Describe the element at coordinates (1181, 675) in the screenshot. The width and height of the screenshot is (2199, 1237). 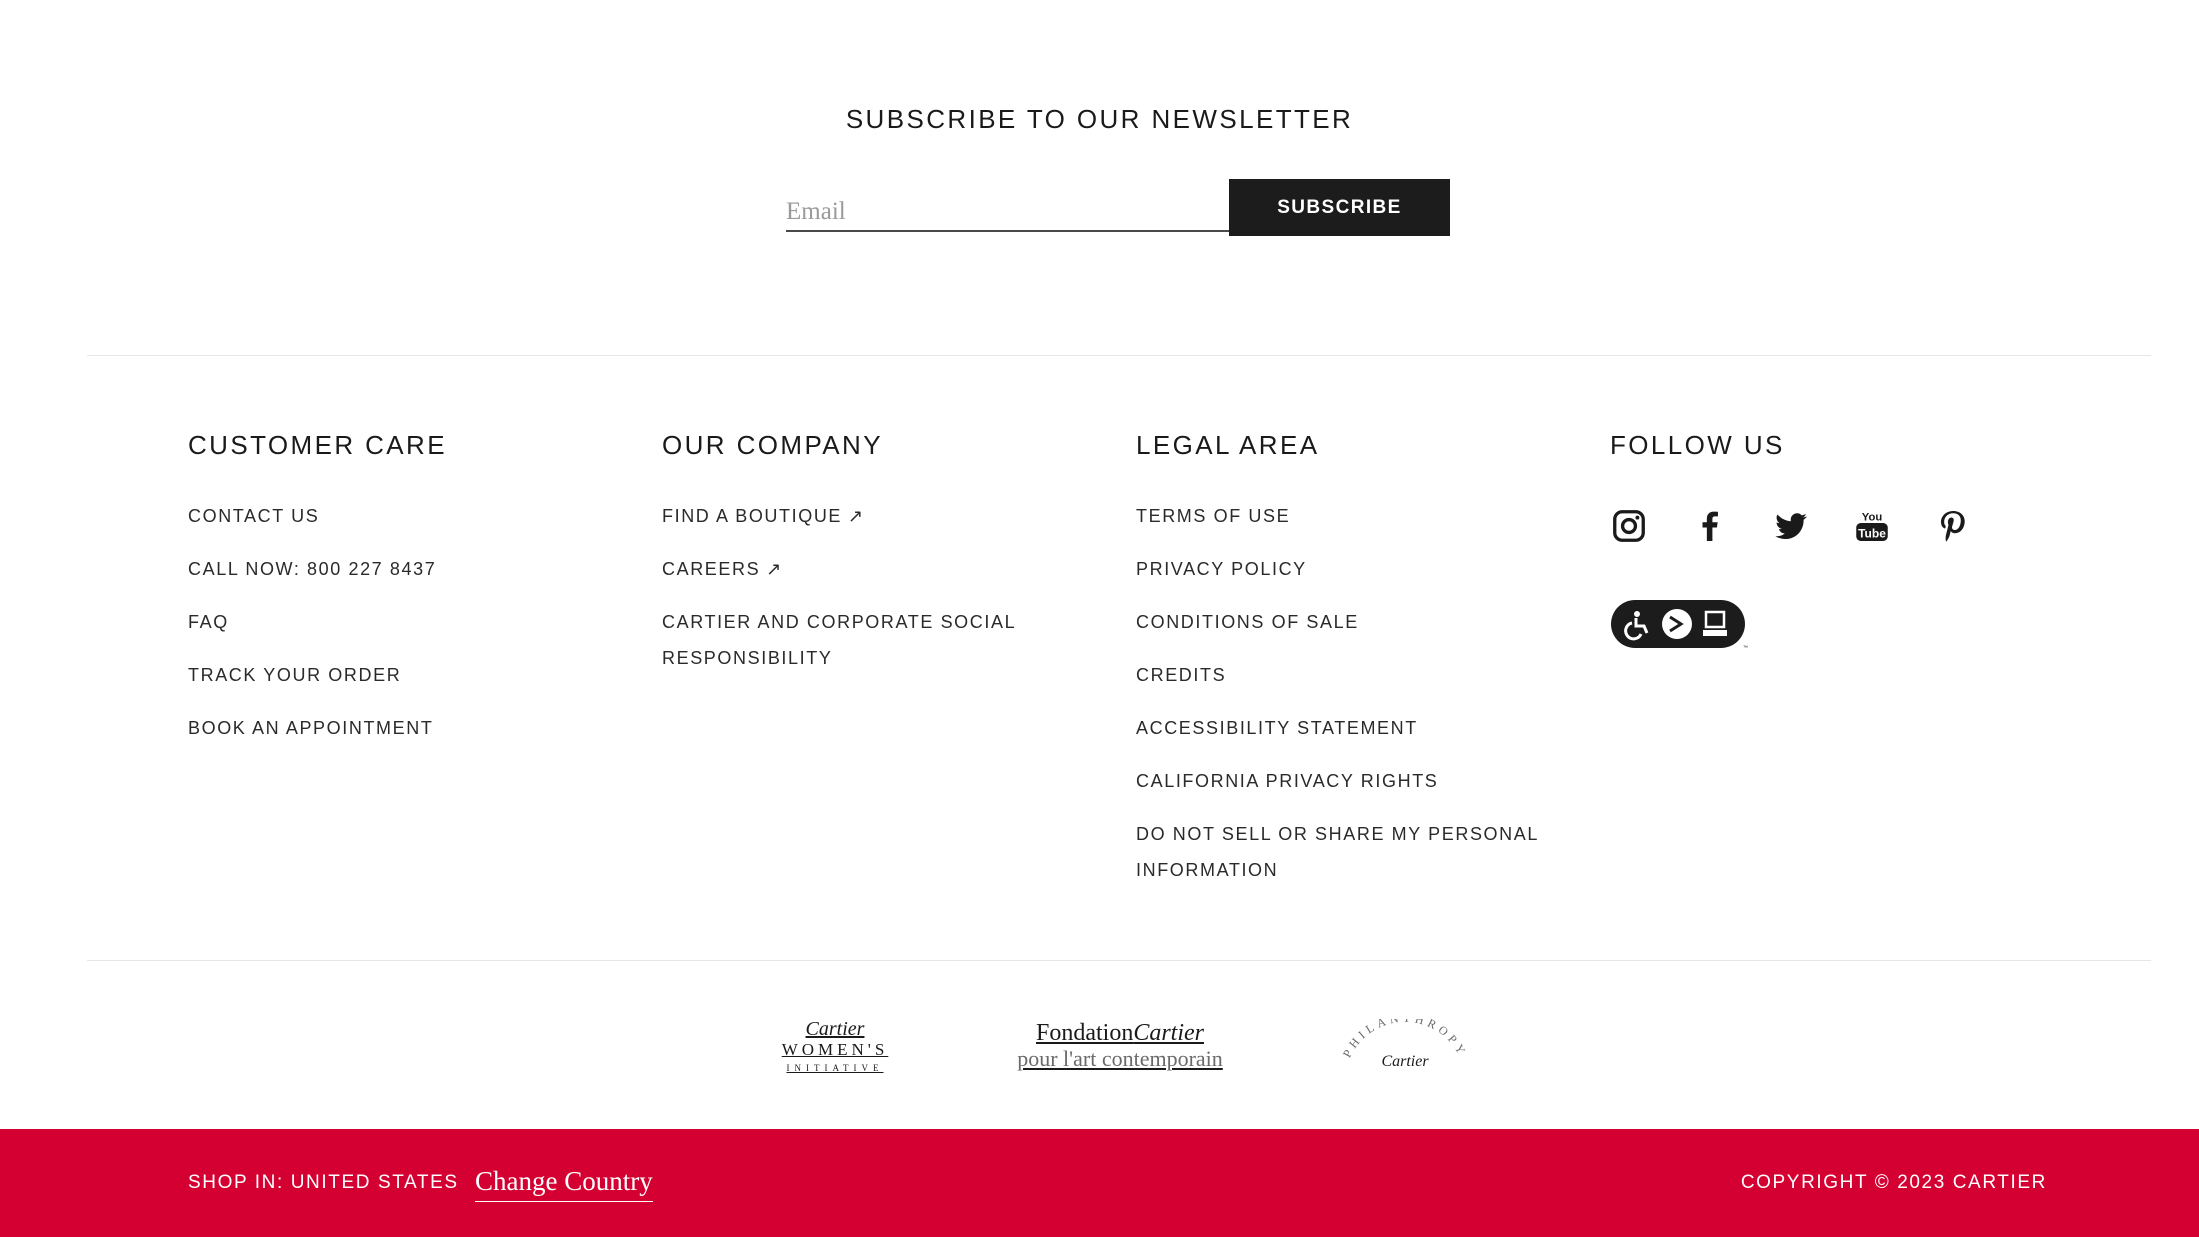
I see `credits-link: CREDITS` at that location.